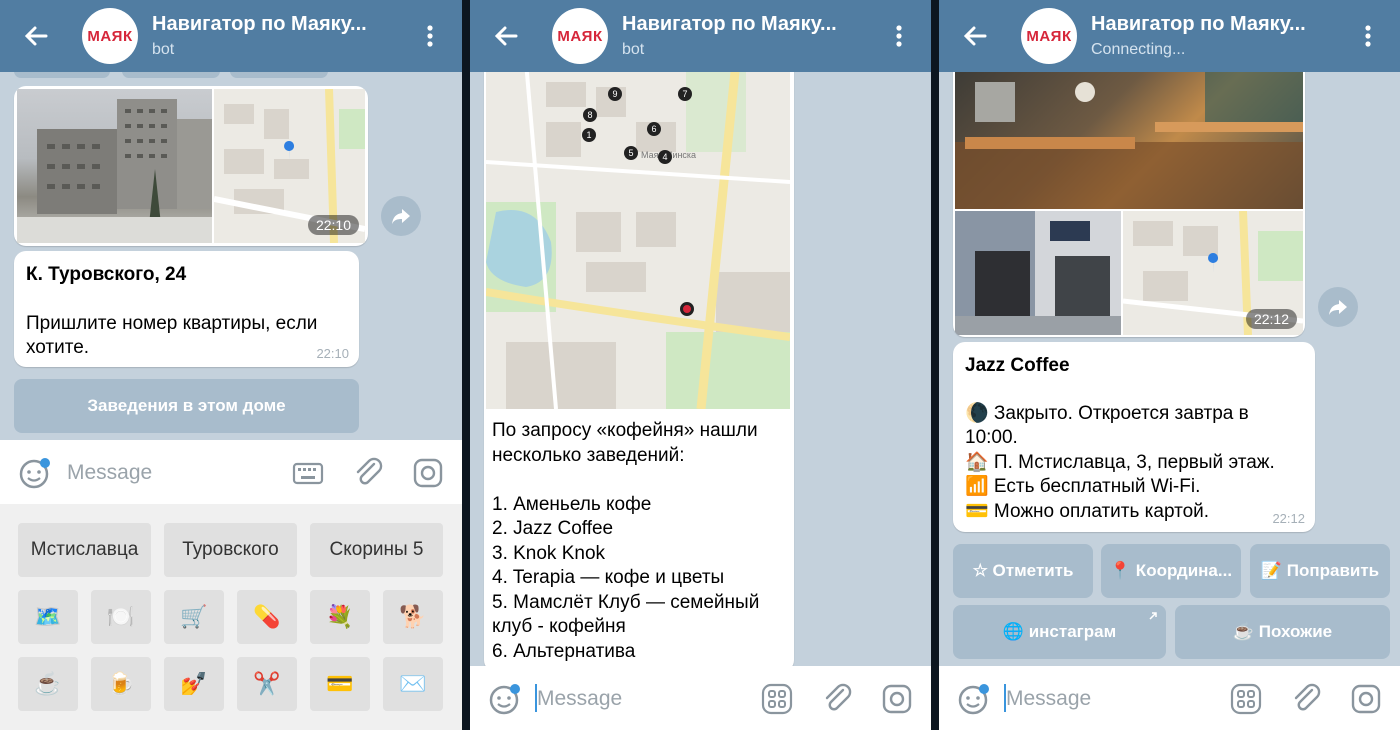 This screenshot has width=1400, height=730. I want to click on similar-places-button: ☕ Похожие, so click(1282, 632).